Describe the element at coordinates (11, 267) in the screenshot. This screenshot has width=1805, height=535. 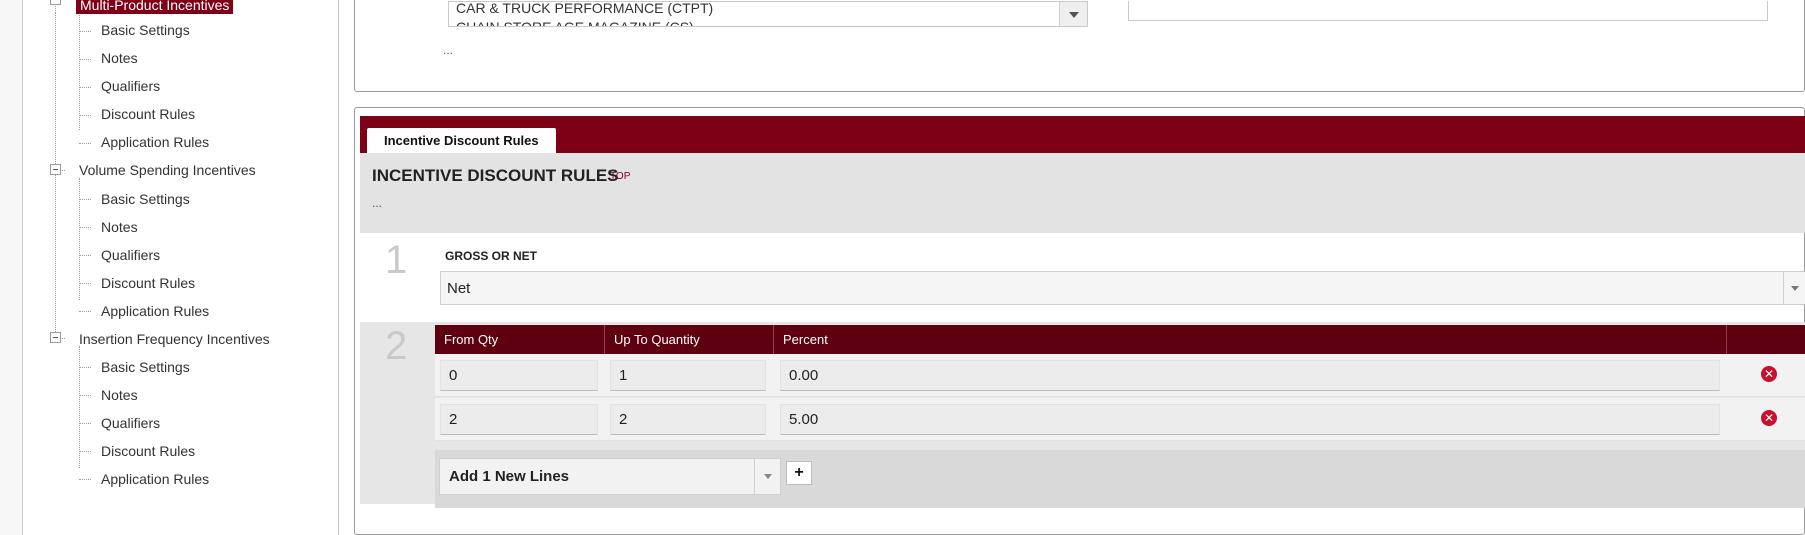
I see `left-rail` at that location.